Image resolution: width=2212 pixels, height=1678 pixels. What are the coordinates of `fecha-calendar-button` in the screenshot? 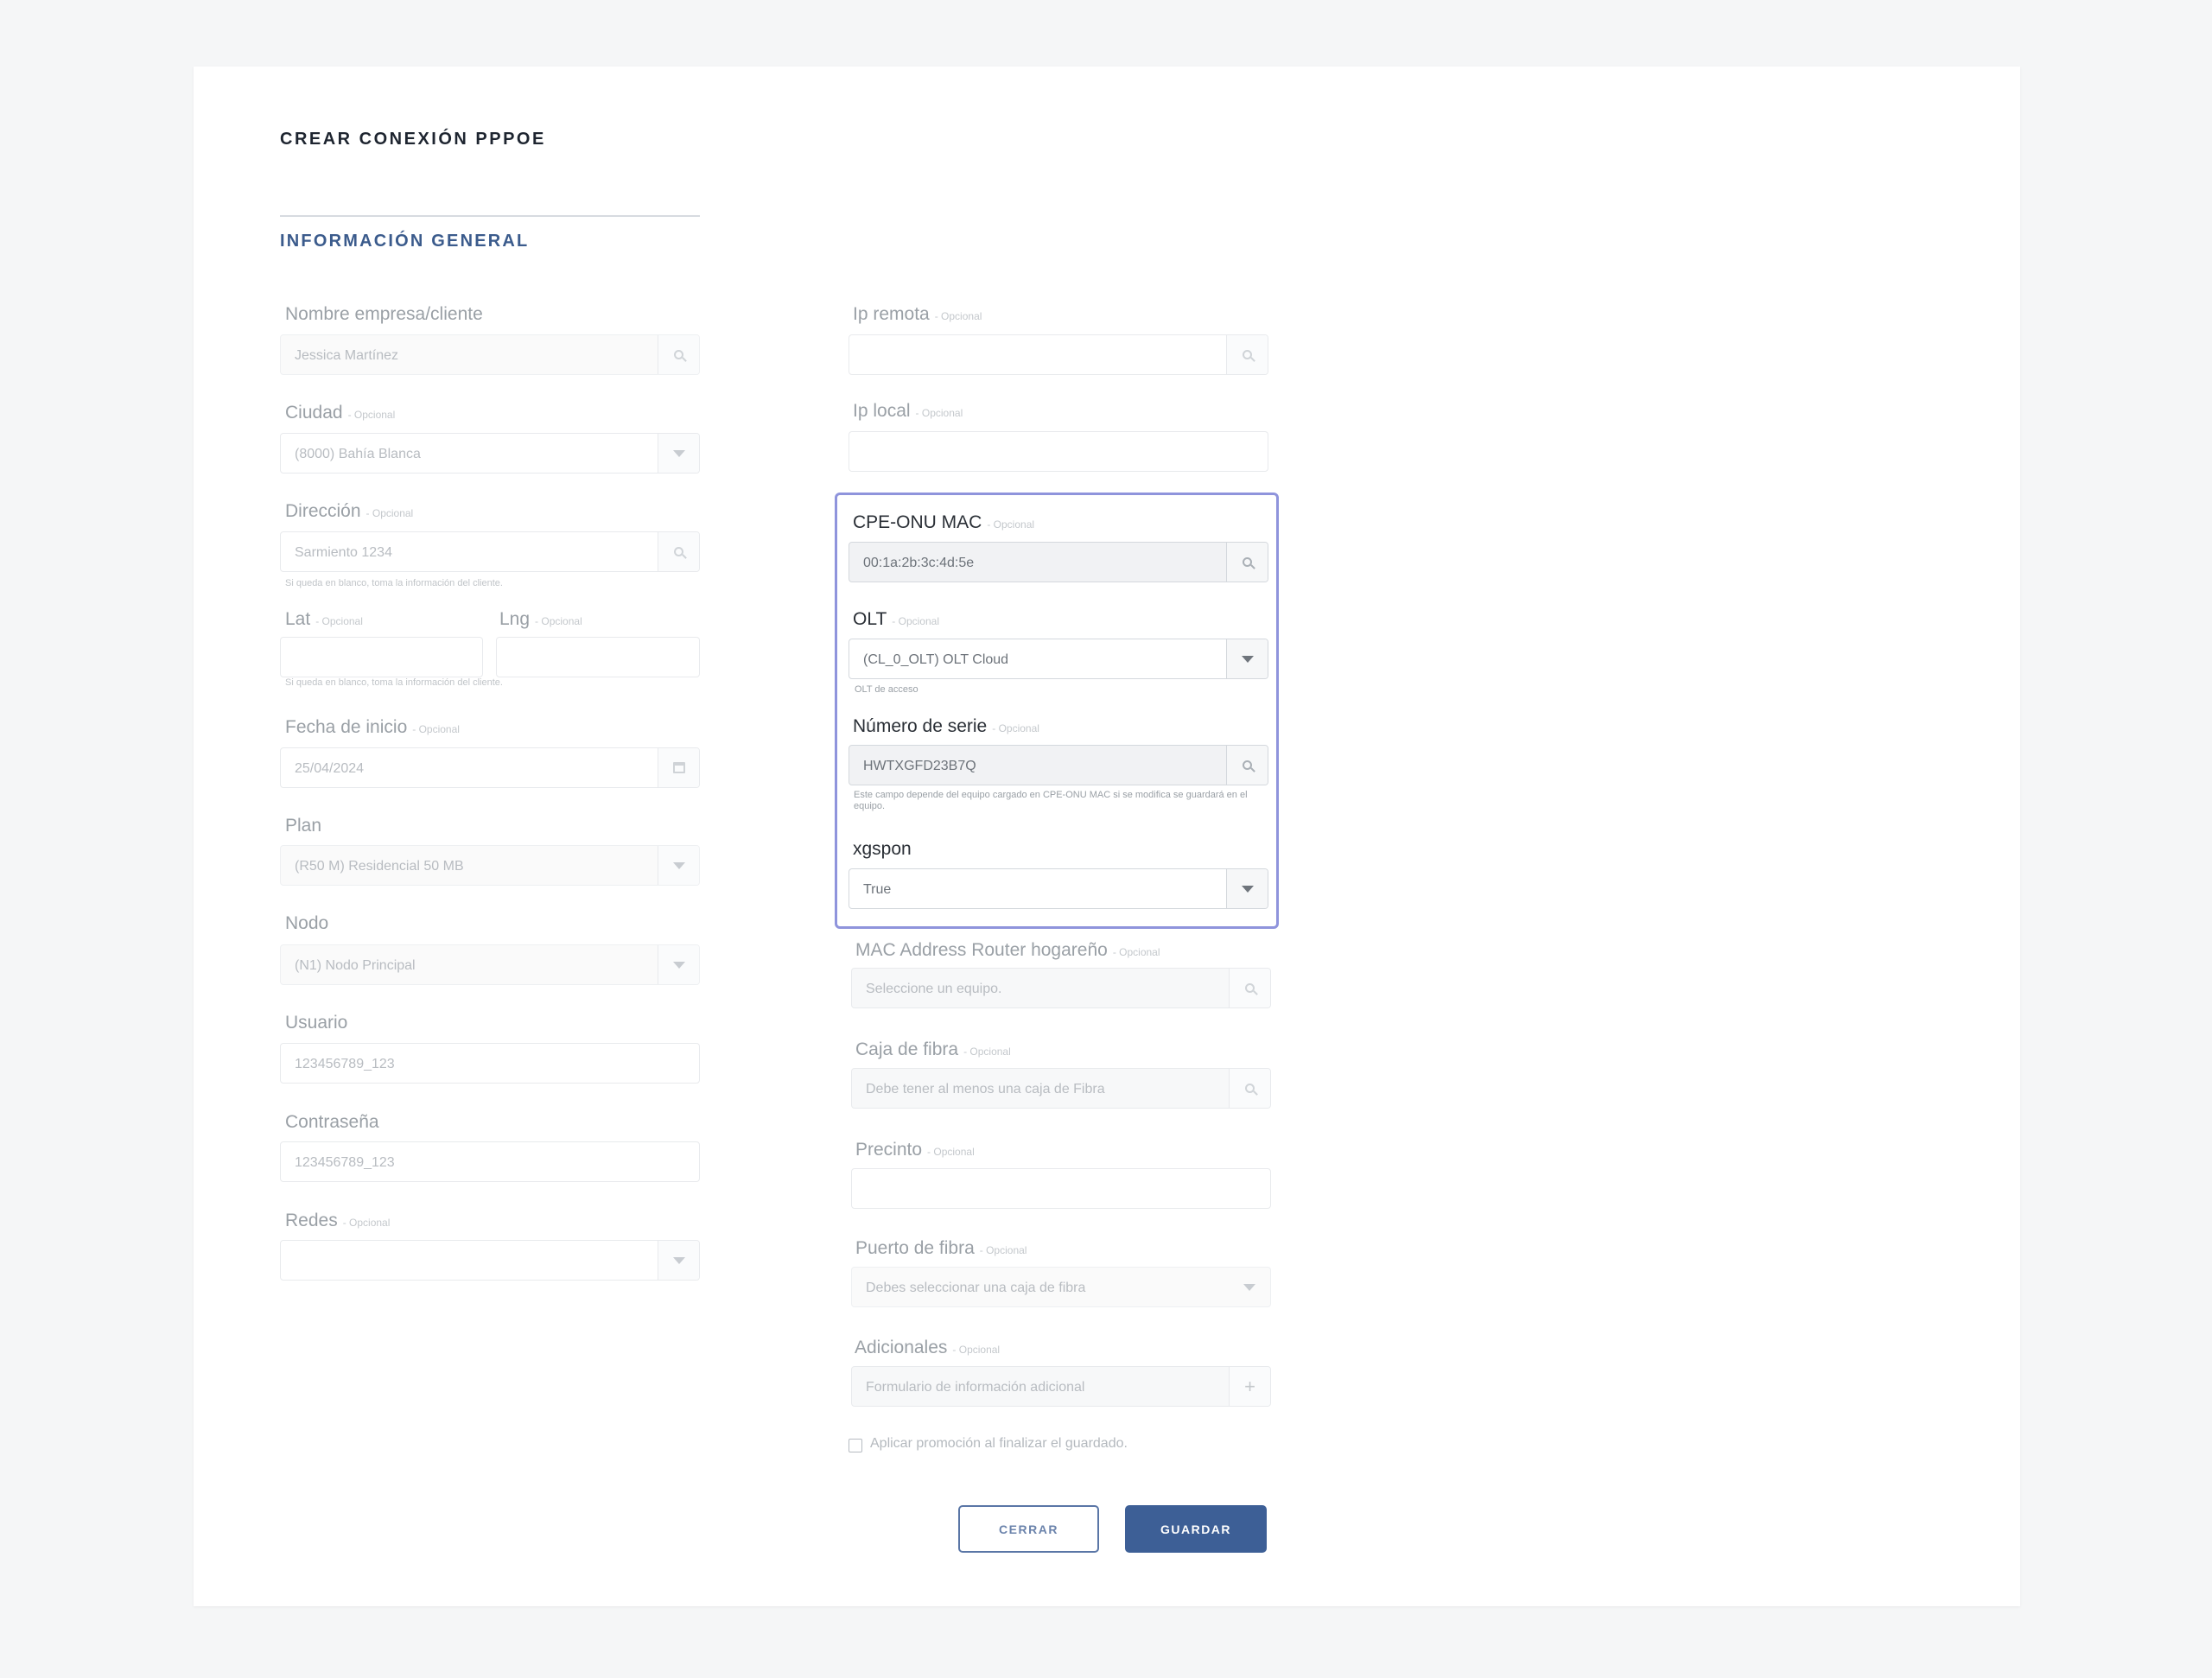 It's located at (678, 768).